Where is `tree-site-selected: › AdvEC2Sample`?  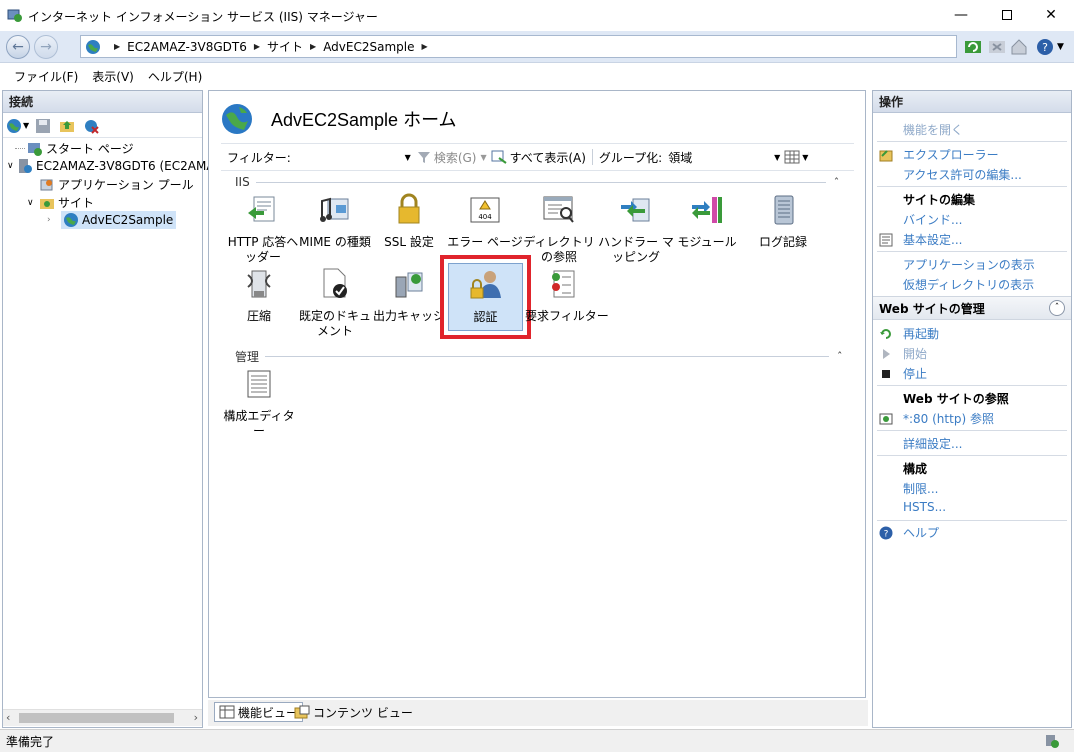
tree-site-selected: › AdvEC2Sample is located at coordinates (112, 220).